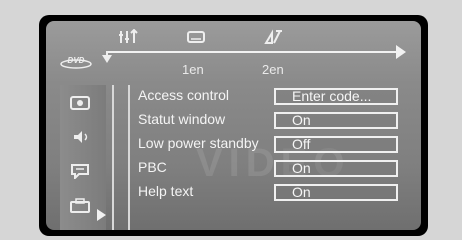 The width and height of the screenshot is (462, 240). Describe the element at coordinates (336, 120) in the screenshot. I see `setting-value-status-window: On` at that location.